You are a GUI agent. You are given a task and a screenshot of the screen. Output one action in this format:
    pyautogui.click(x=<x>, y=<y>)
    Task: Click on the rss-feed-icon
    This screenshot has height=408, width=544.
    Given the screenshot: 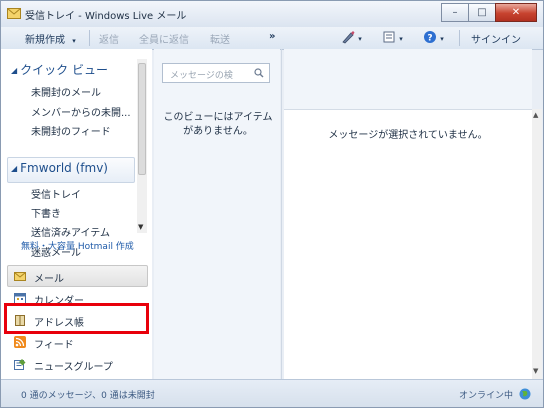 What is the action you would take?
    pyautogui.click(x=20, y=342)
    